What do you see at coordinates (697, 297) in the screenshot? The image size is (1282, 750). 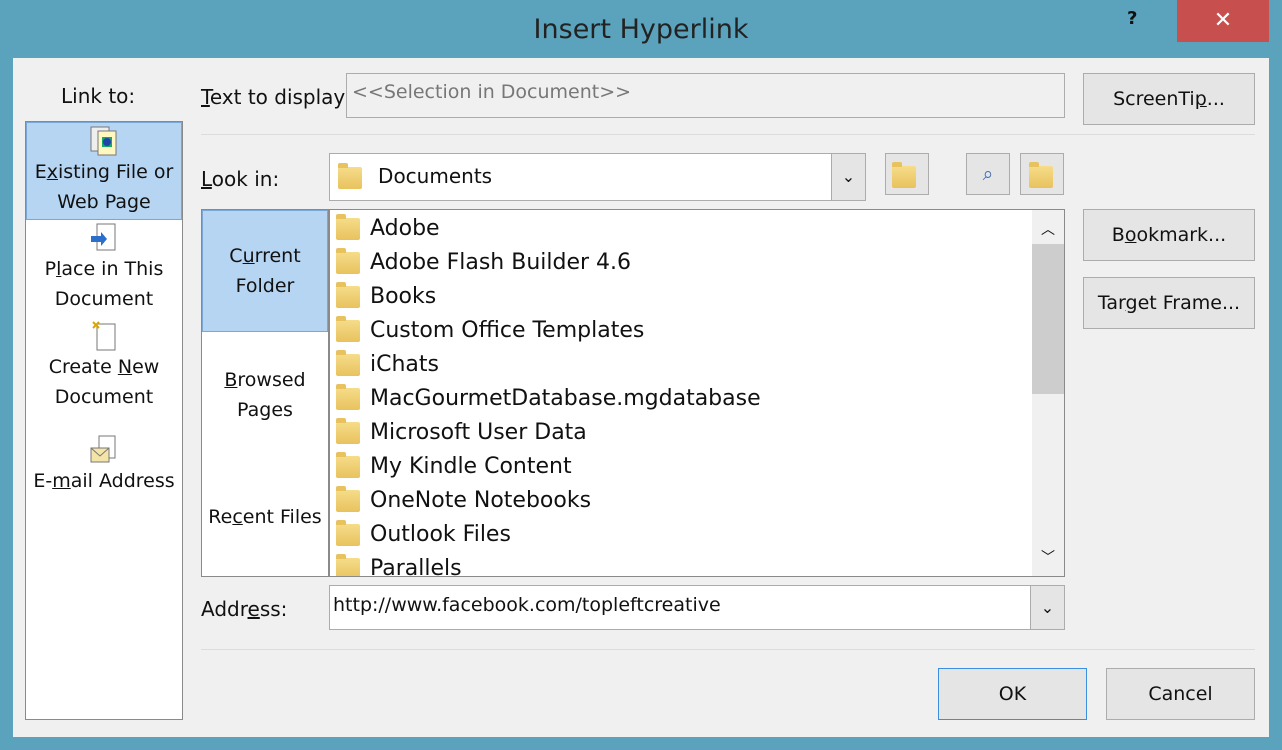 I see `file-list-item: Books` at bounding box center [697, 297].